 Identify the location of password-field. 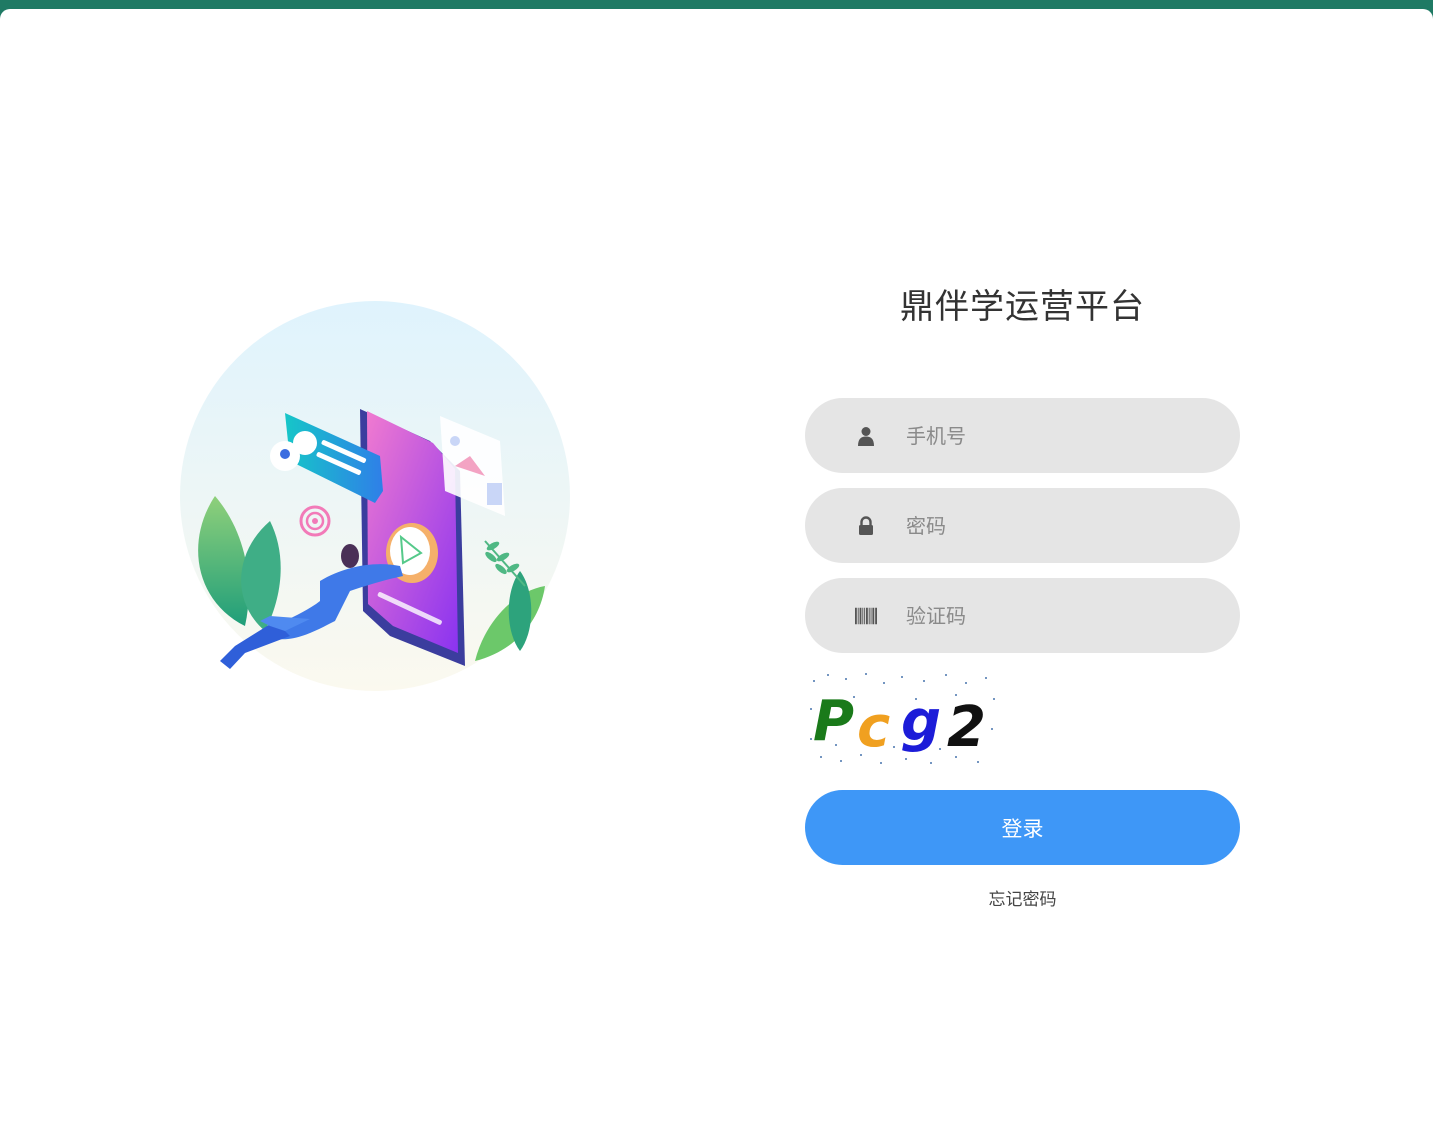
(1022, 525).